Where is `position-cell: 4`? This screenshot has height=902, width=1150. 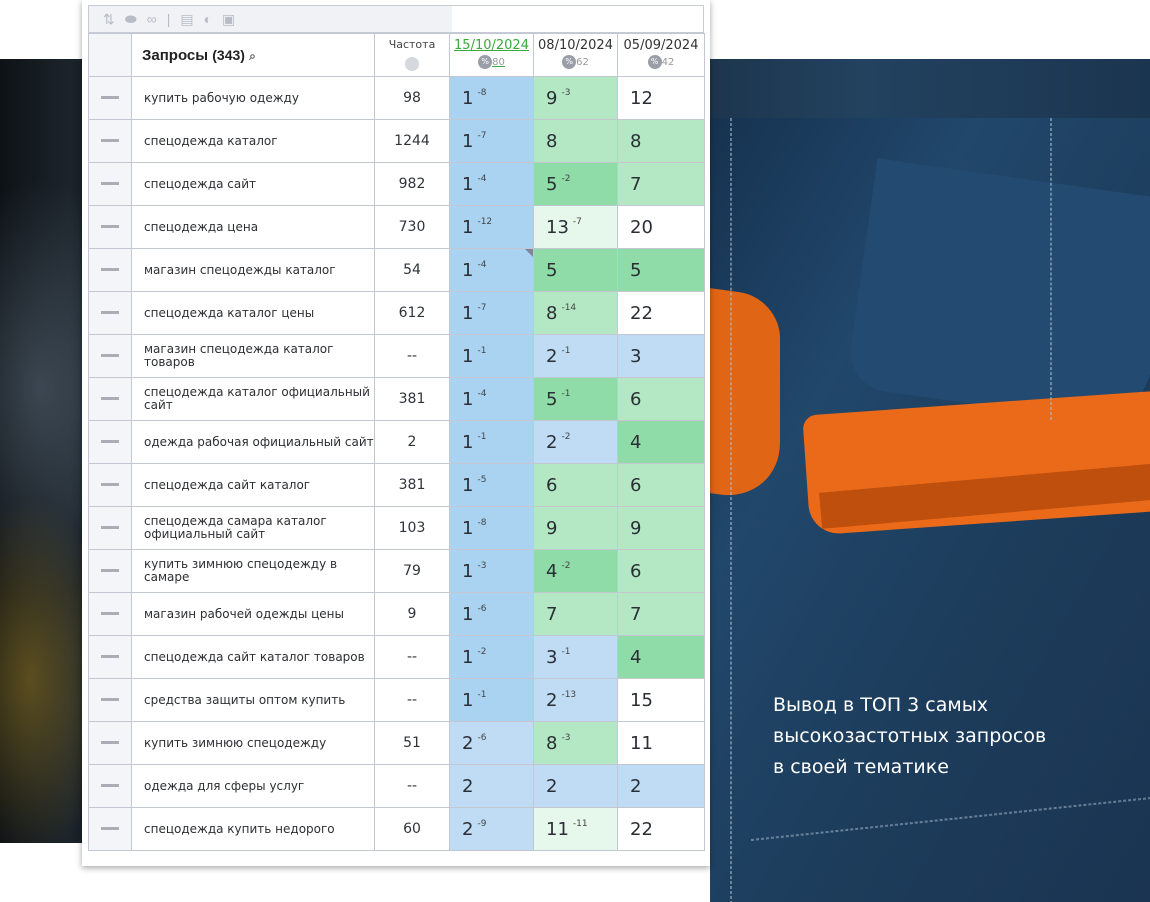 position-cell: 4 is located at coordinates (661, 442).